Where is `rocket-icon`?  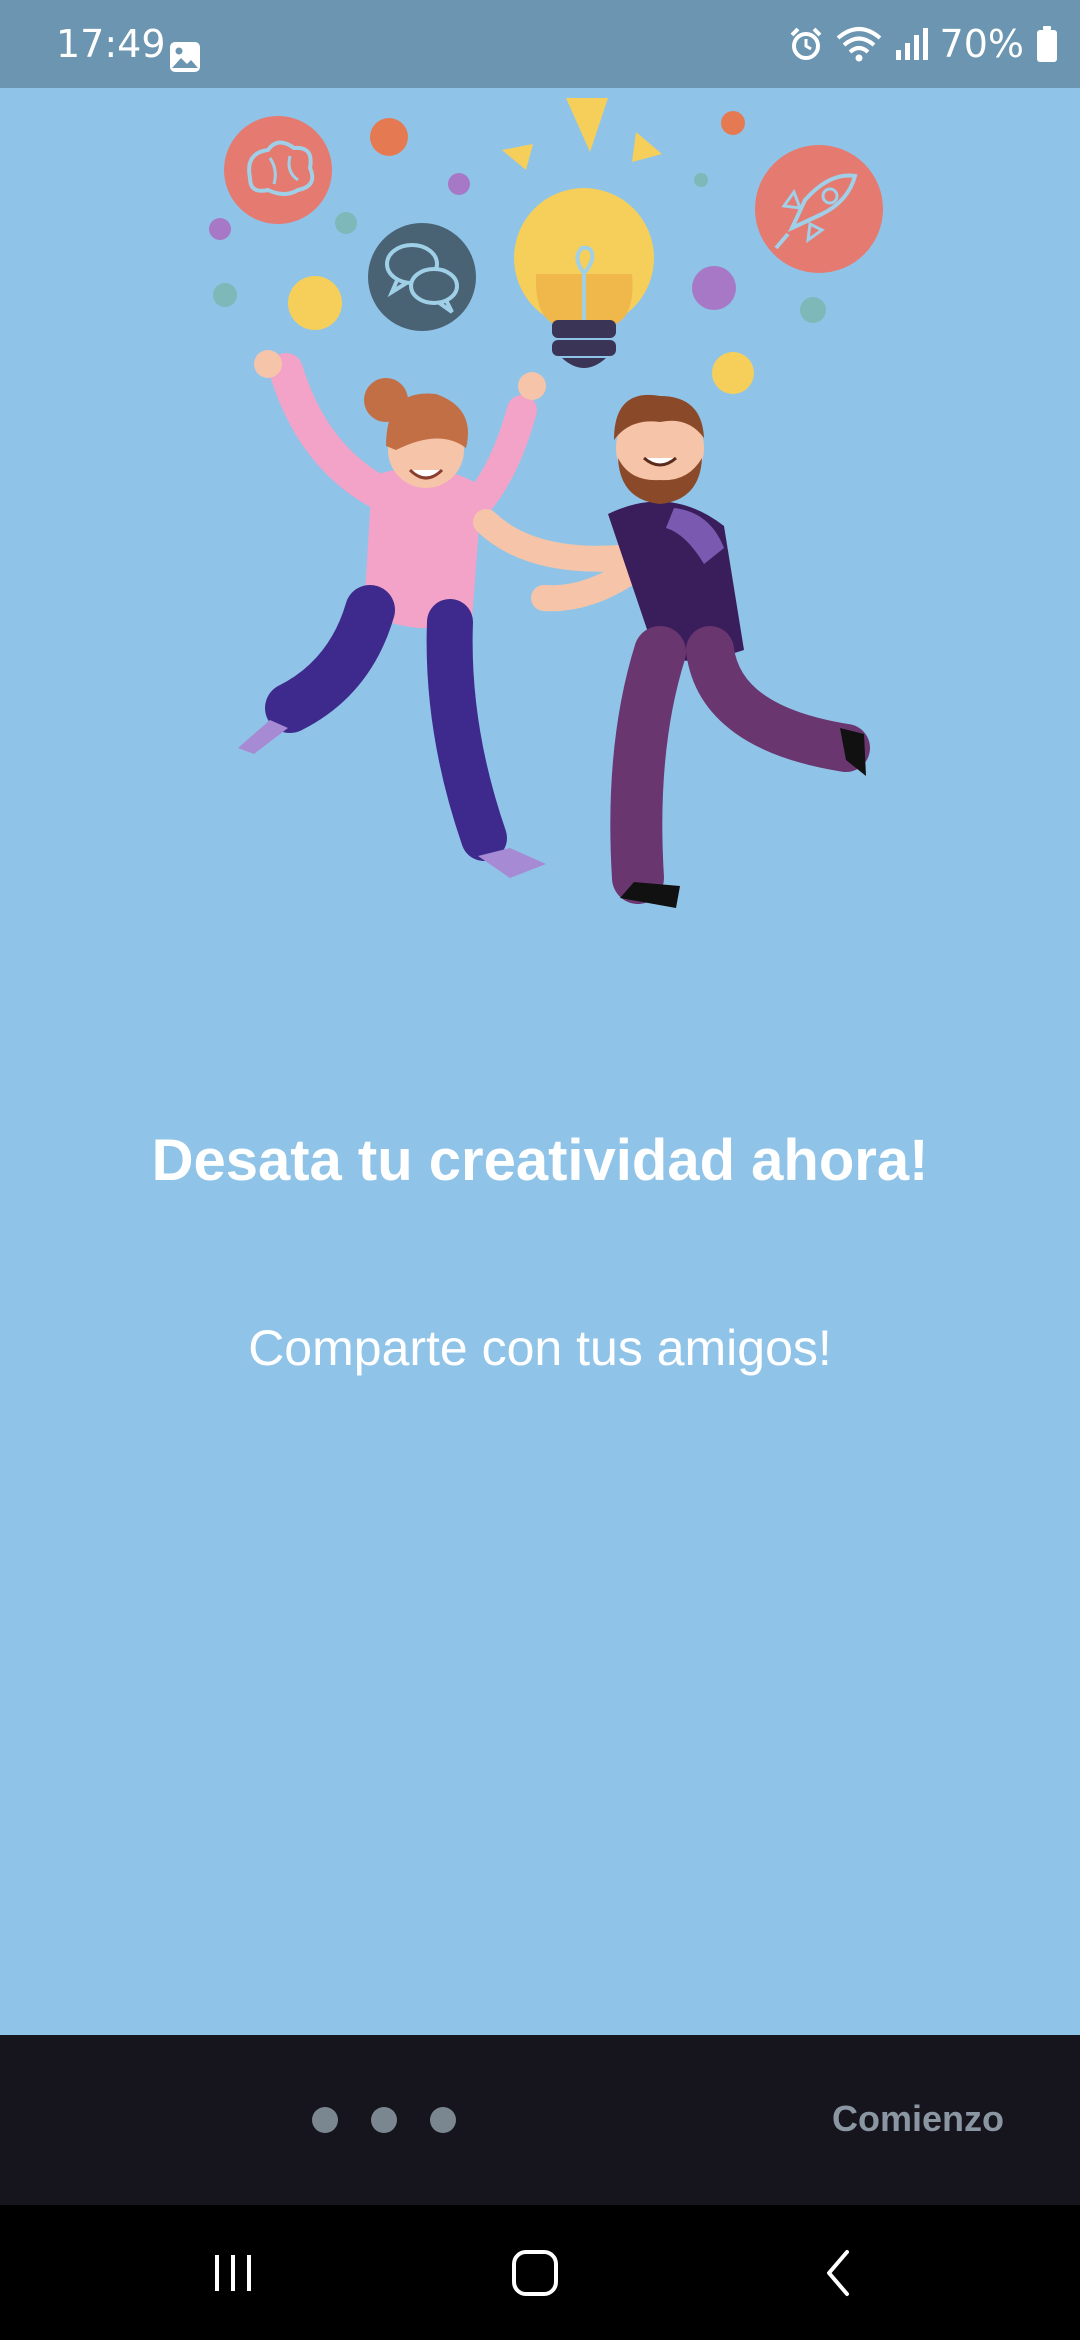 rocket-icon is located at coordinates (819, 209).